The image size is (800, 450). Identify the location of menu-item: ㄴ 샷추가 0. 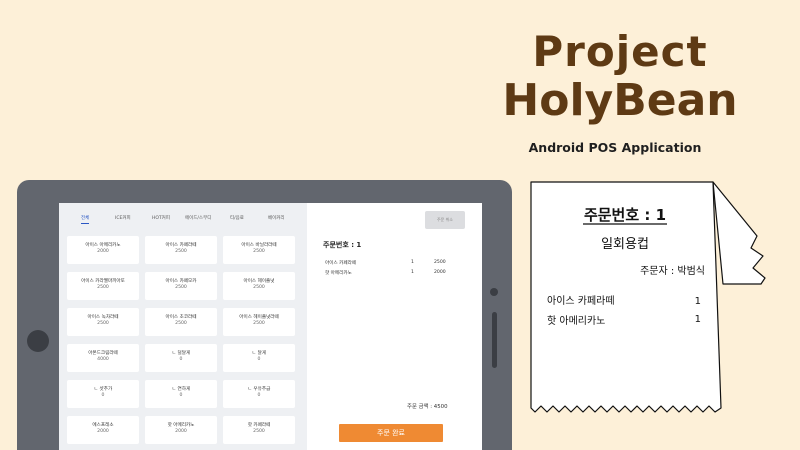
(103, 394).